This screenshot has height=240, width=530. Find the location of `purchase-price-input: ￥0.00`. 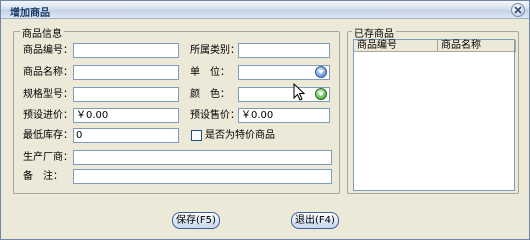

purchase-price-input: ￥0.00 is located at coordinates (126, 115).